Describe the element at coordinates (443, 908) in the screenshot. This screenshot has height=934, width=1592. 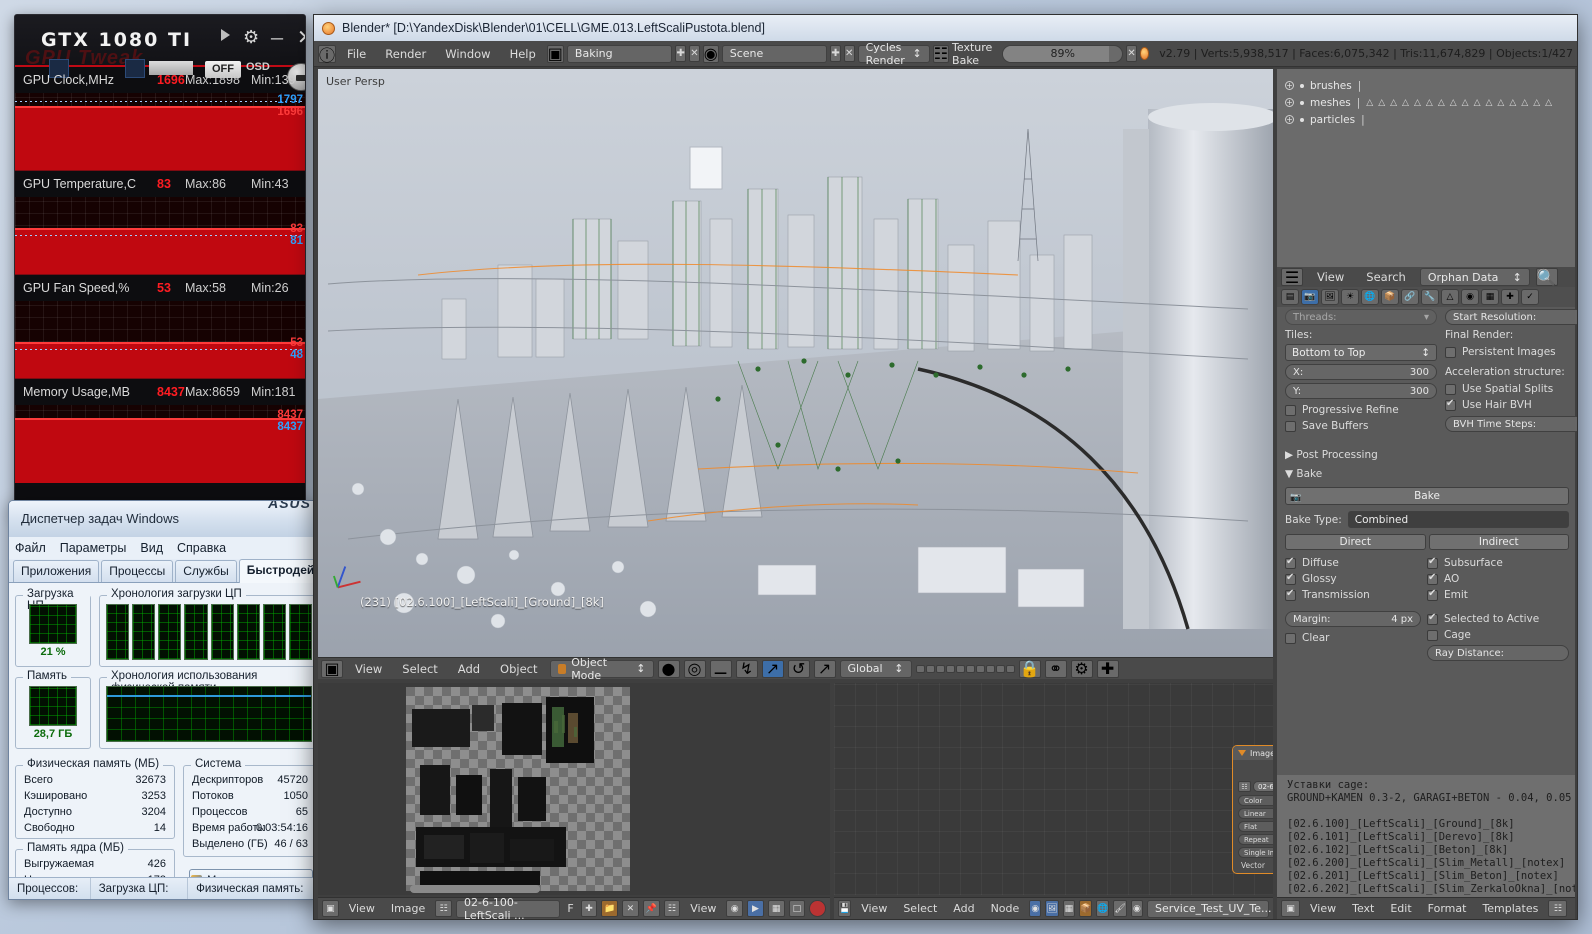
I see `image-browse-icon: ☷` at that location.